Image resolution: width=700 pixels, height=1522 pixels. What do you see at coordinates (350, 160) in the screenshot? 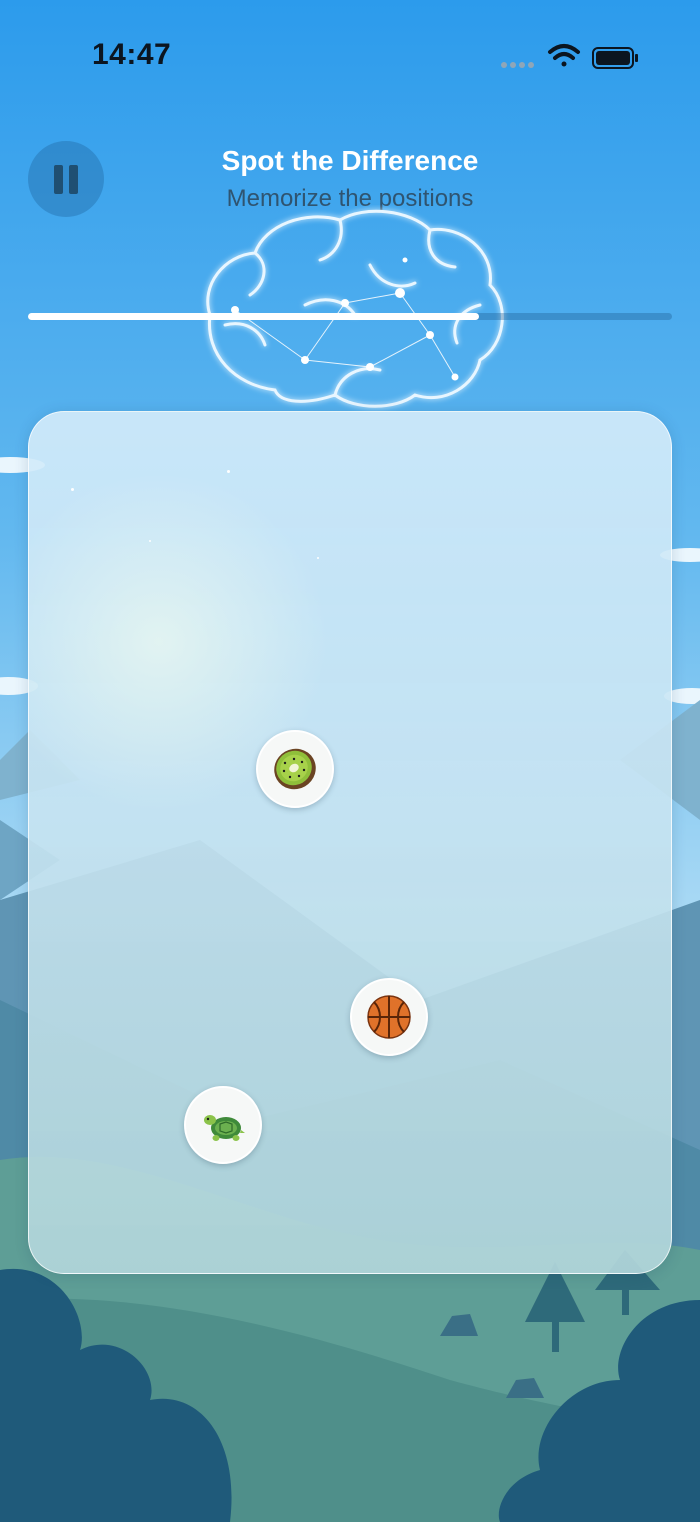
I see `game-title: Spot the Difference` at bounding box center [350, 160].